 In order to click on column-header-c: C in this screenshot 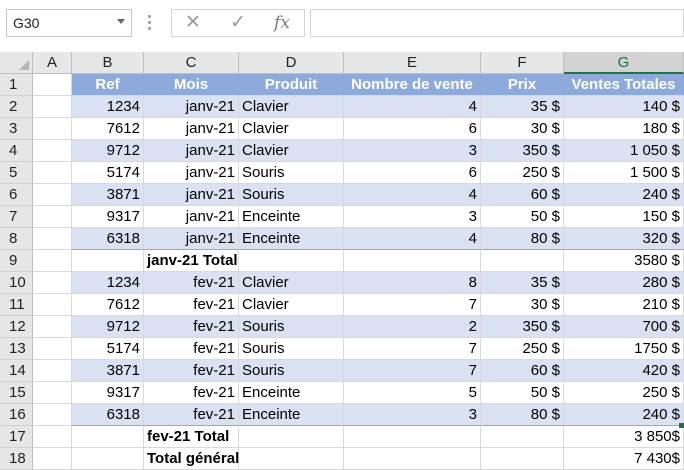, I will do `click(191, 63)`.